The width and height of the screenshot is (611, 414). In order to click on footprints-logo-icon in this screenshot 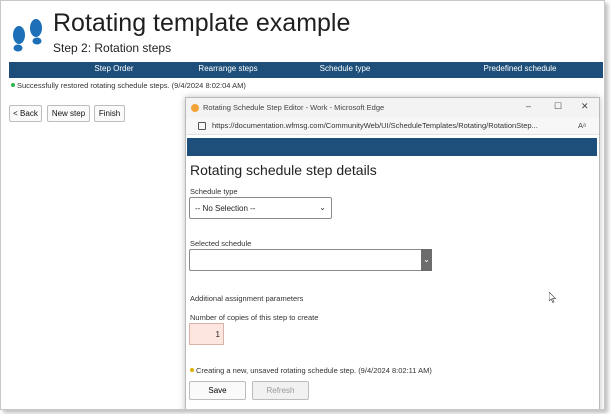, I will do `click(27, 35)`.